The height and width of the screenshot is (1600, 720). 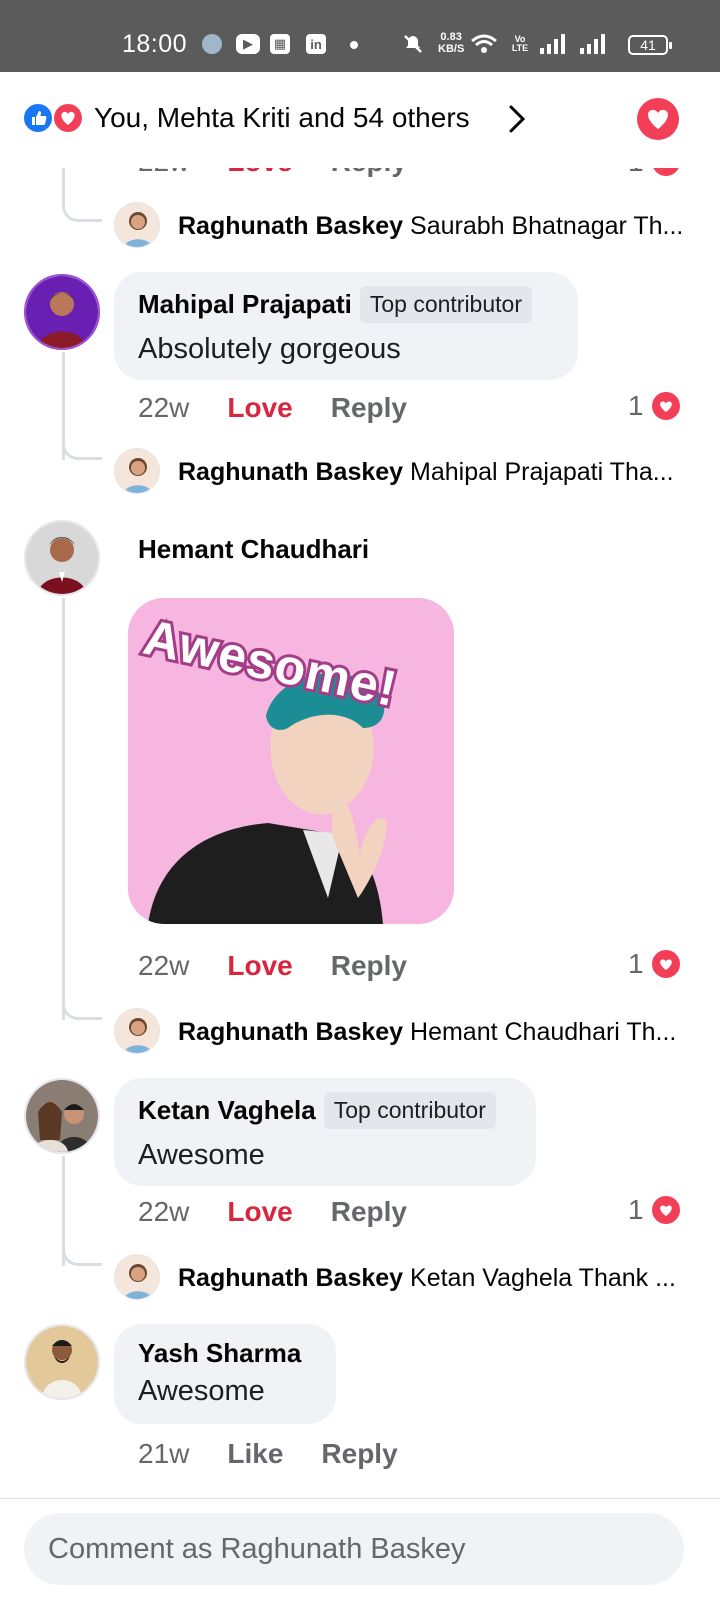 What do you see at coordinates (287, 1454) in the screenshot?
I see `comment-actions: 21w Like Reply` at bounding box center [287, 1454].